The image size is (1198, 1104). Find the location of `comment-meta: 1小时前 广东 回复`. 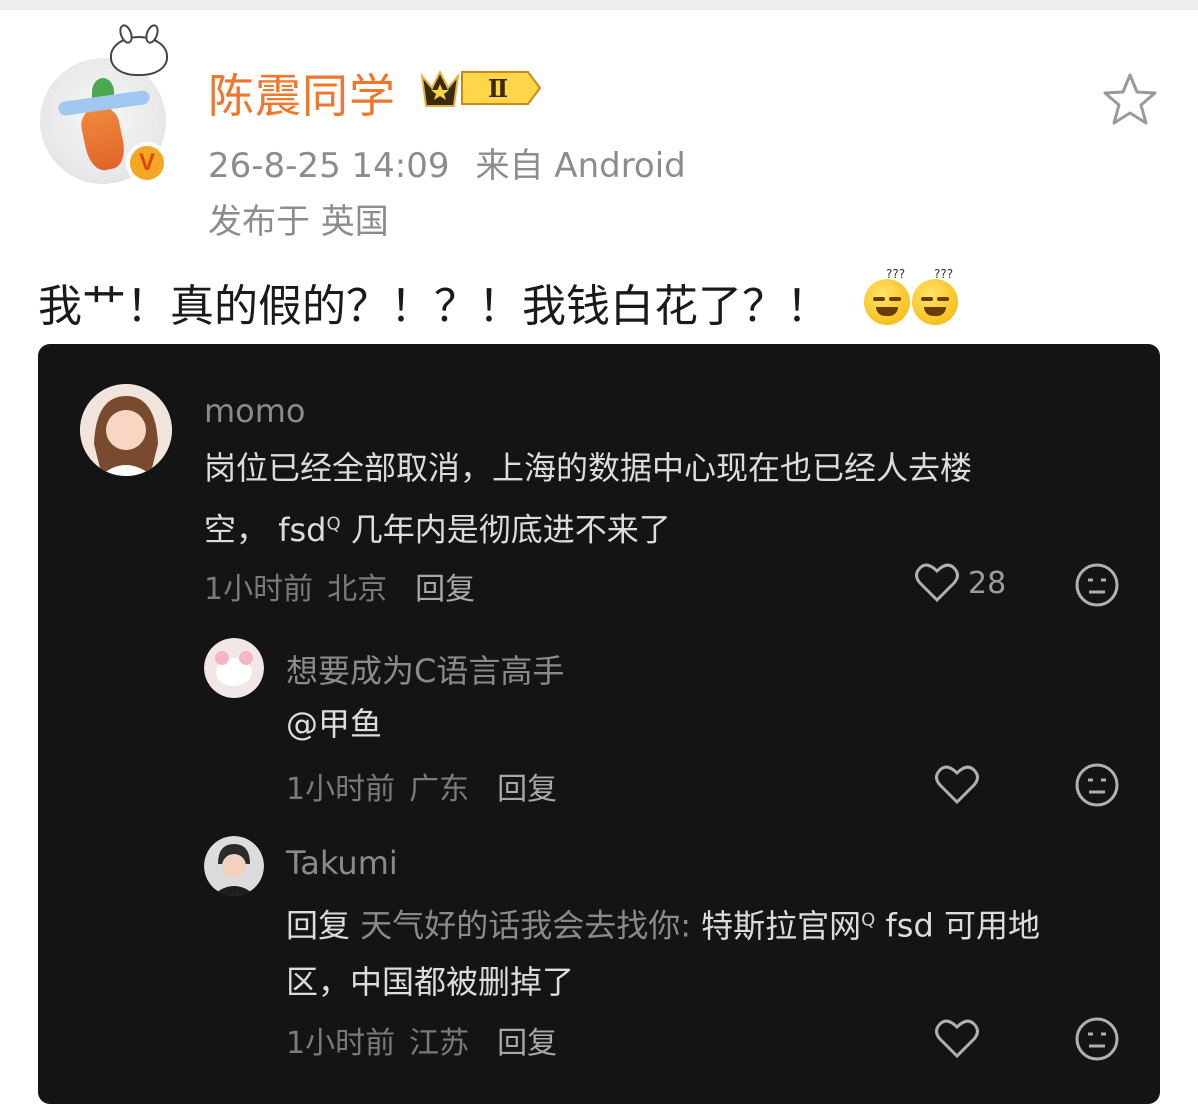

comment-meta: 1小时前 广东 回复 is located at coordinates (421, 786).